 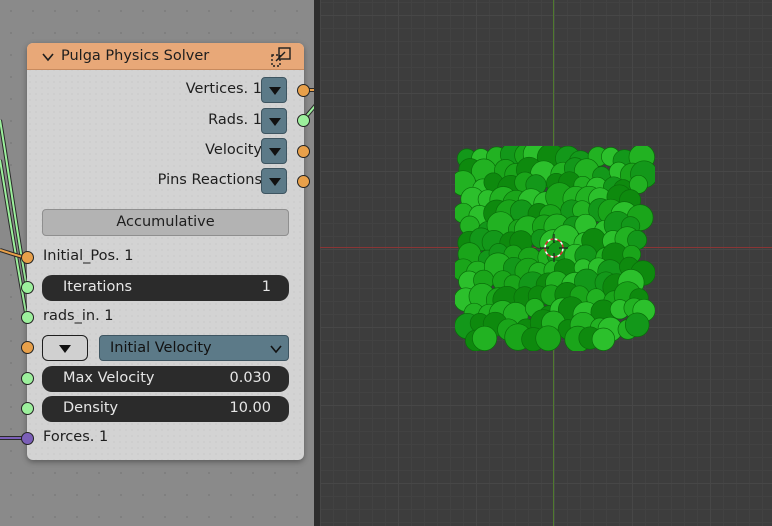 What do you see at coordinates (303, 90) in the screenshot?
I see `vertices-output-socket` at bounding box center [303, 90].